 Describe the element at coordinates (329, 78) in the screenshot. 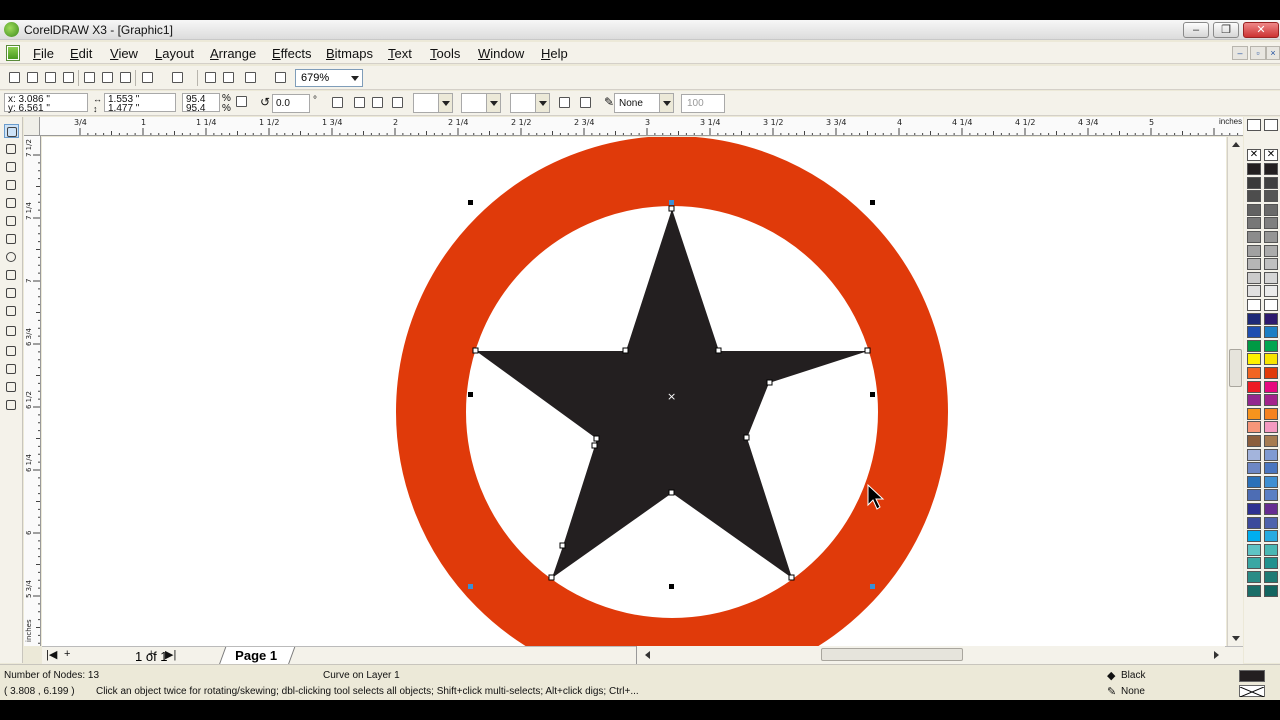

I see `zoom-level-select: 679%` at that location.